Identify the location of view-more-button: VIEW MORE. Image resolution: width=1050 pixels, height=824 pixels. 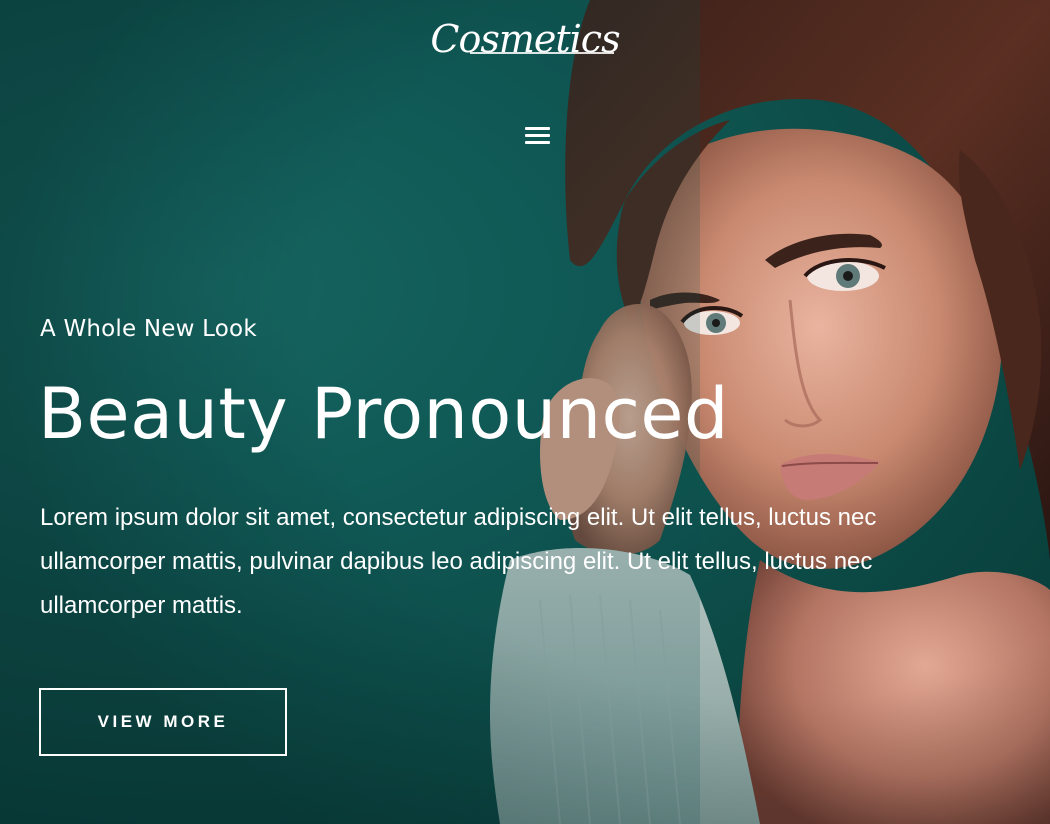
(163, 722).